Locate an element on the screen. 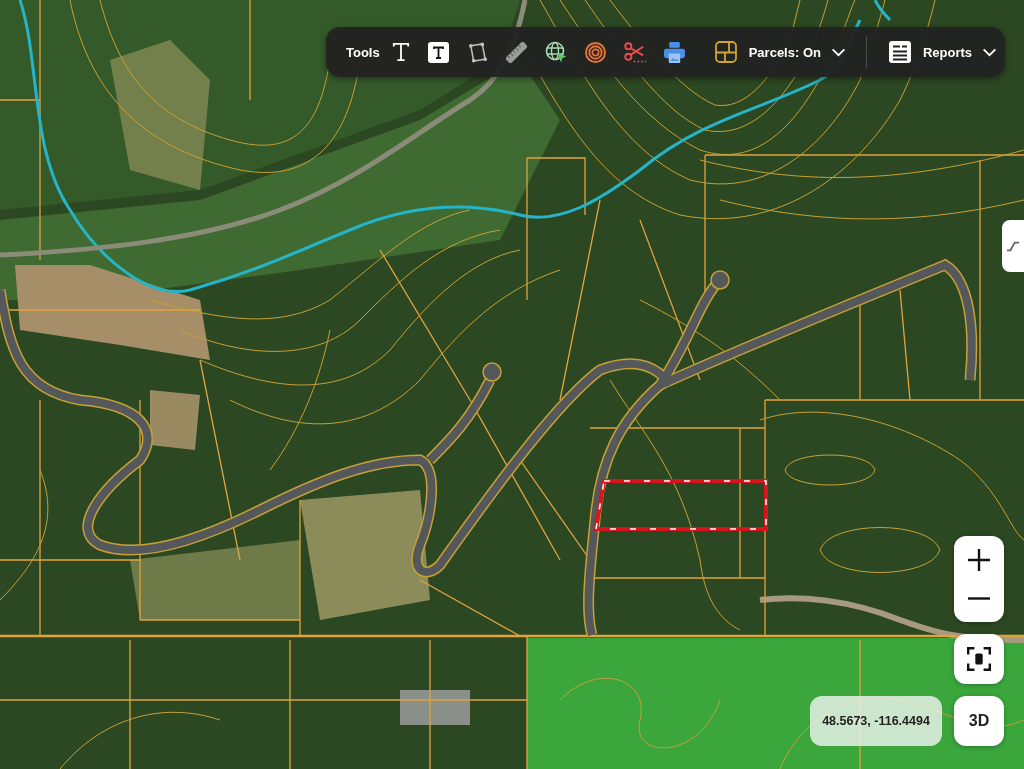  3d-view-button: 3D is located at coordinates (979, 721).